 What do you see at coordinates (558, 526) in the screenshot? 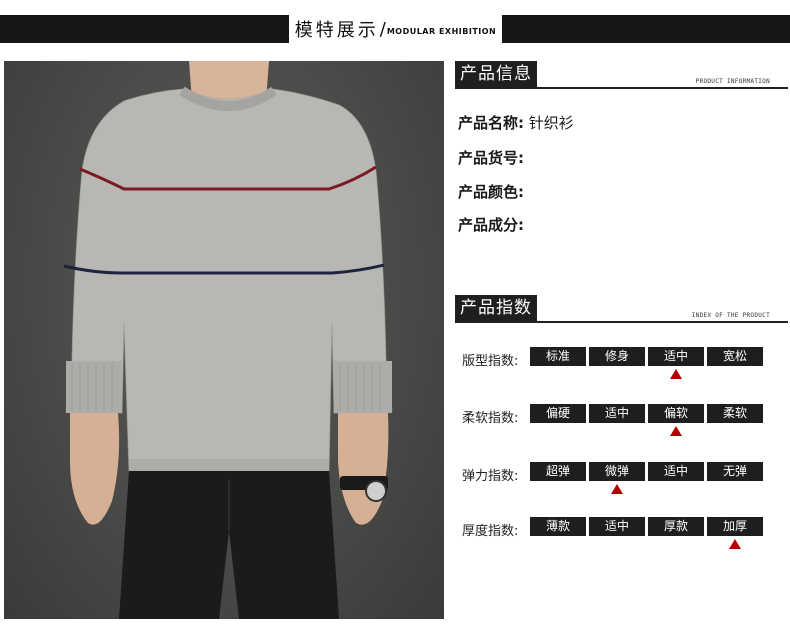
I see `index-option: 薄款` at bounding box center [558, 526].